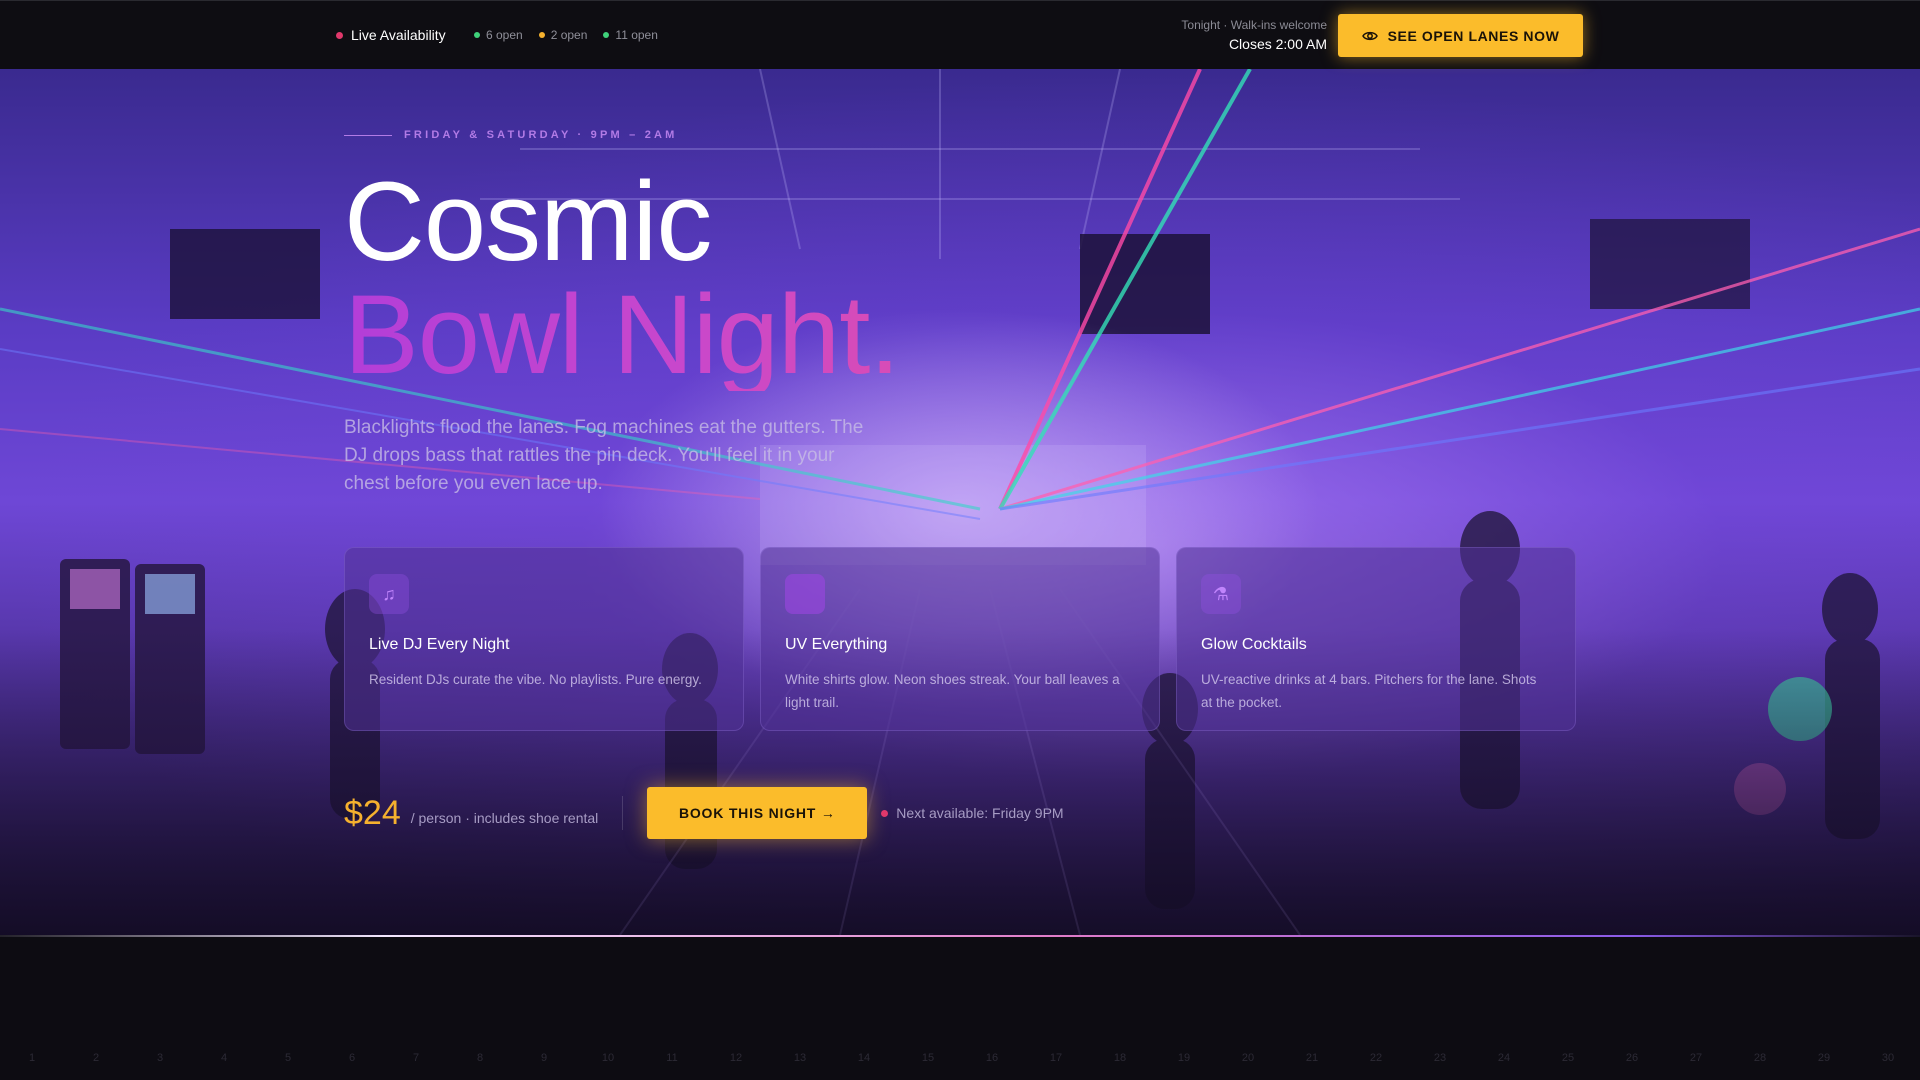 Image resolution: width=1920 pixels, height=1080 pixels. What do you see at coordinates (736, 1058) in the screenshot?
I see `lane-number: 12` at bounding box center [736, 1058].